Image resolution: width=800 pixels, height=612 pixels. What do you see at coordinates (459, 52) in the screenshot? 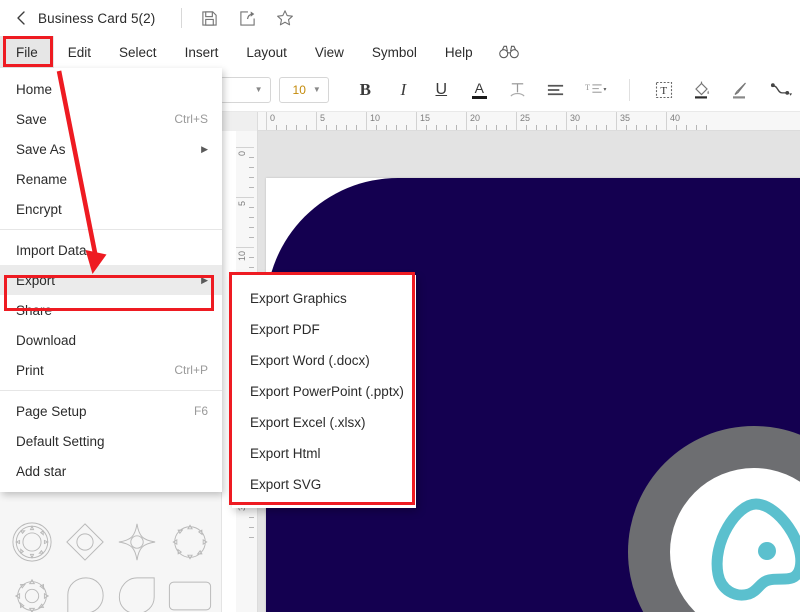
I see `menu-item-help: Help` at bounding box center [459, 52].